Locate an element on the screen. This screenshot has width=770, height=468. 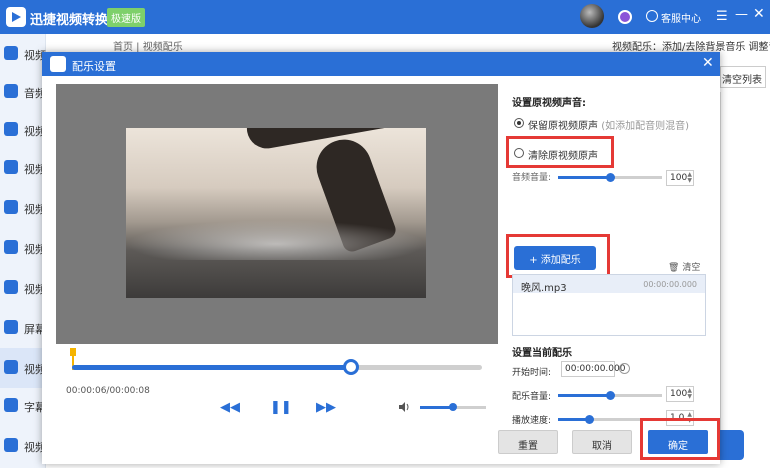
keep-original-label: 保留原视频原声 is located at coordinates (563, 126).